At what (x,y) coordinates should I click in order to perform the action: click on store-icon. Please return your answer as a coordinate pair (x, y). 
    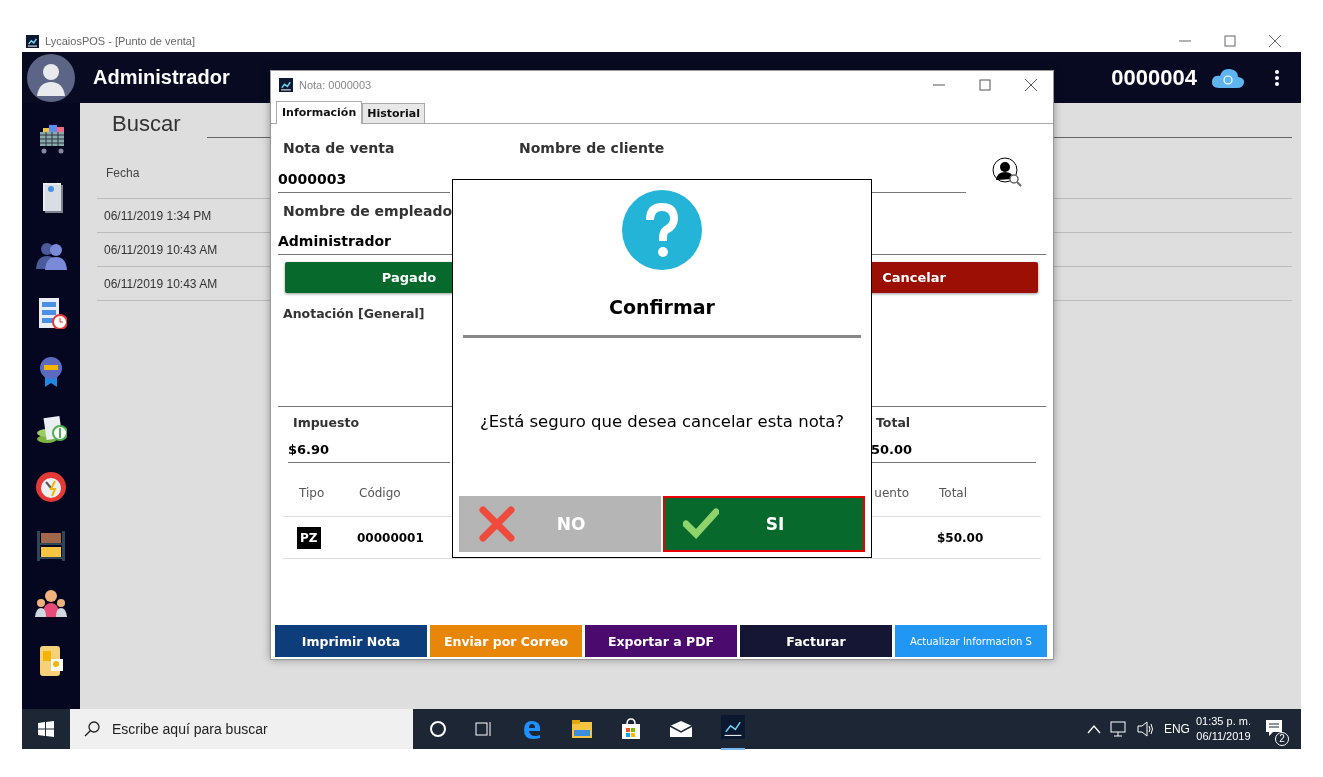
    Looking at the image, I should click on (631, 729).